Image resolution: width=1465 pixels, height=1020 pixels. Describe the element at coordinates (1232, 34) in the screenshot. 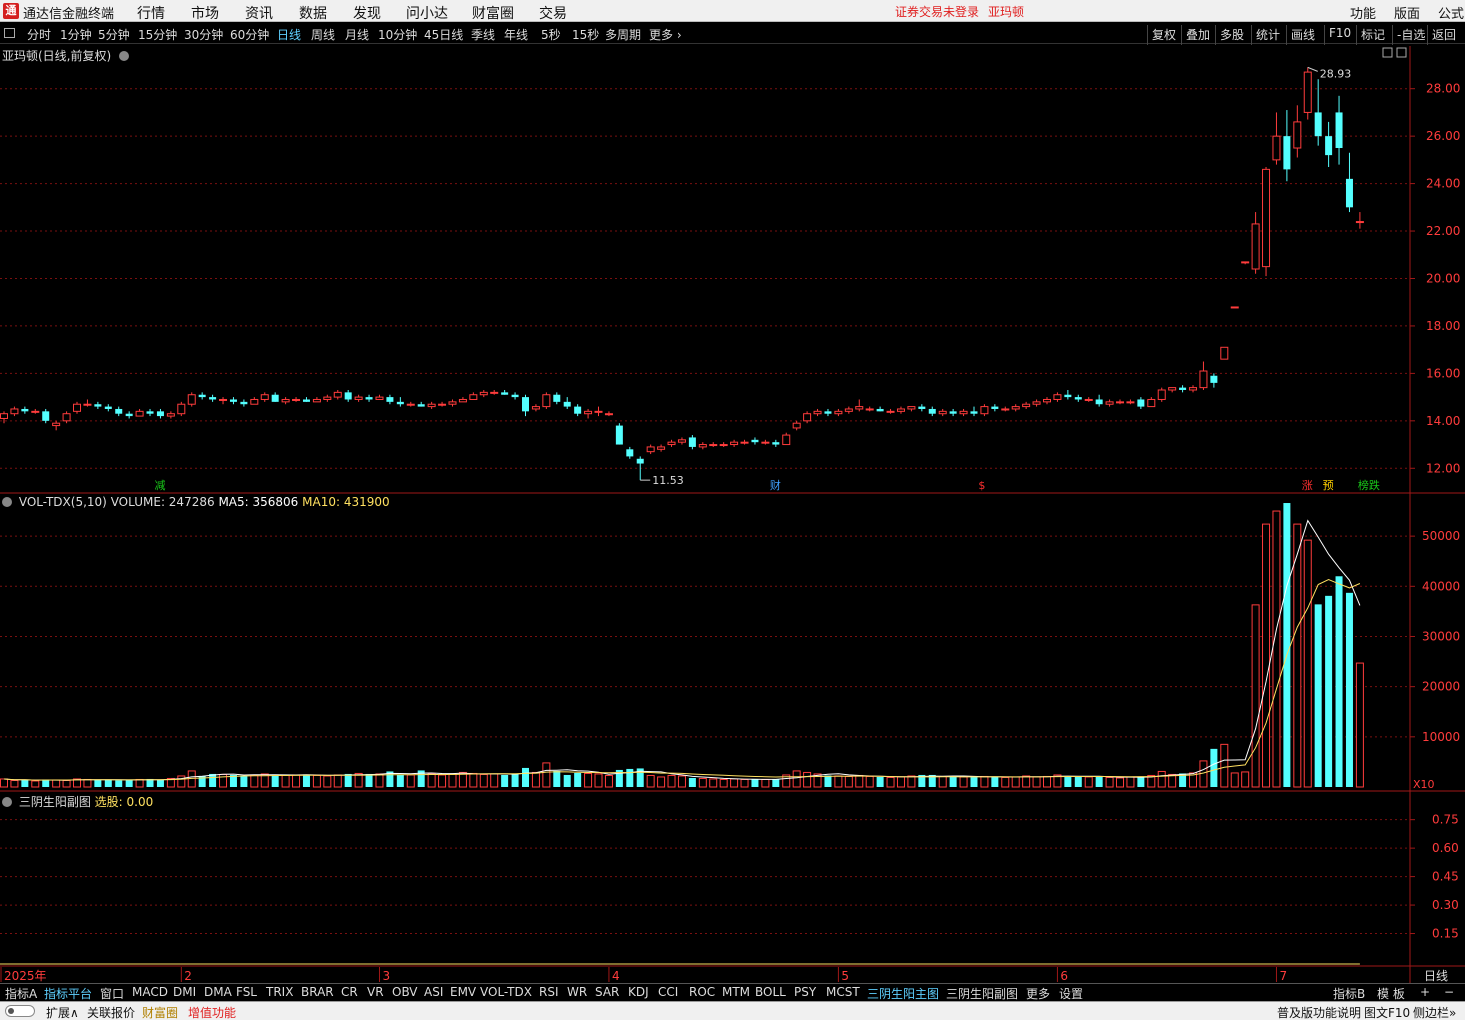

I see `chart-tool-button: 多股` at that location.